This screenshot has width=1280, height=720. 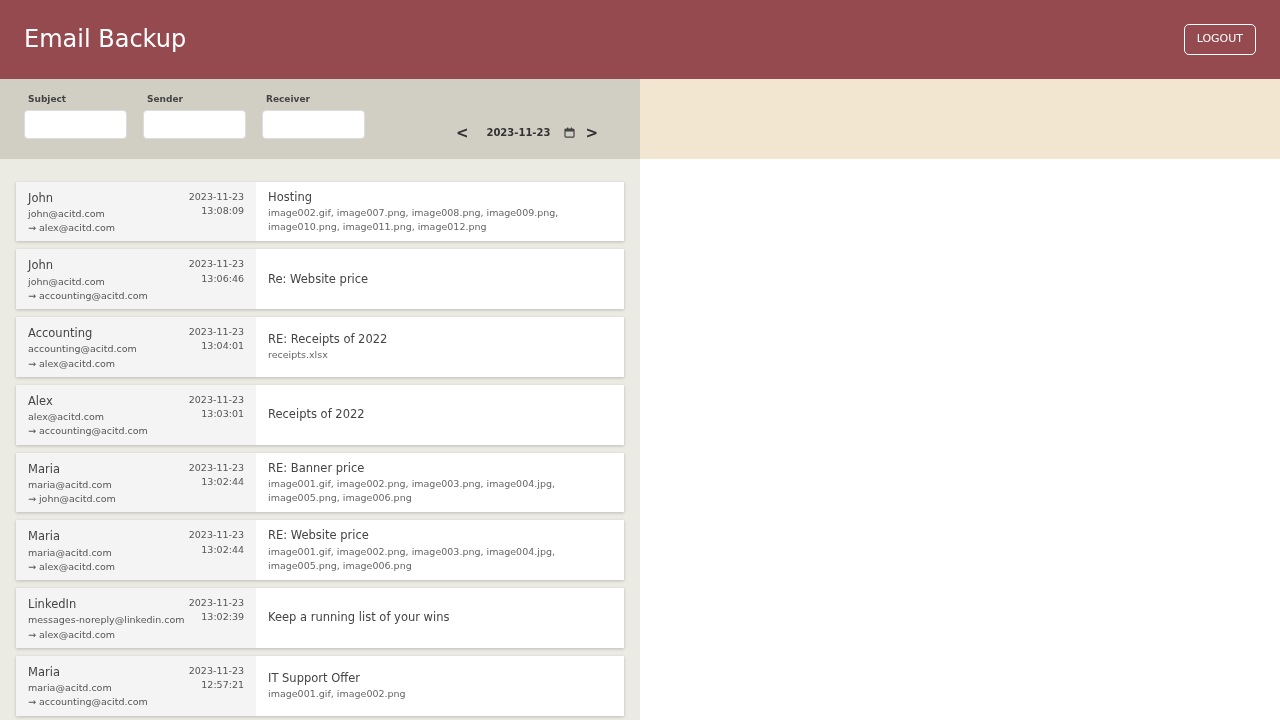 I want to click on sender-email: accounting@acitd.com, so click(x=82, y=349).